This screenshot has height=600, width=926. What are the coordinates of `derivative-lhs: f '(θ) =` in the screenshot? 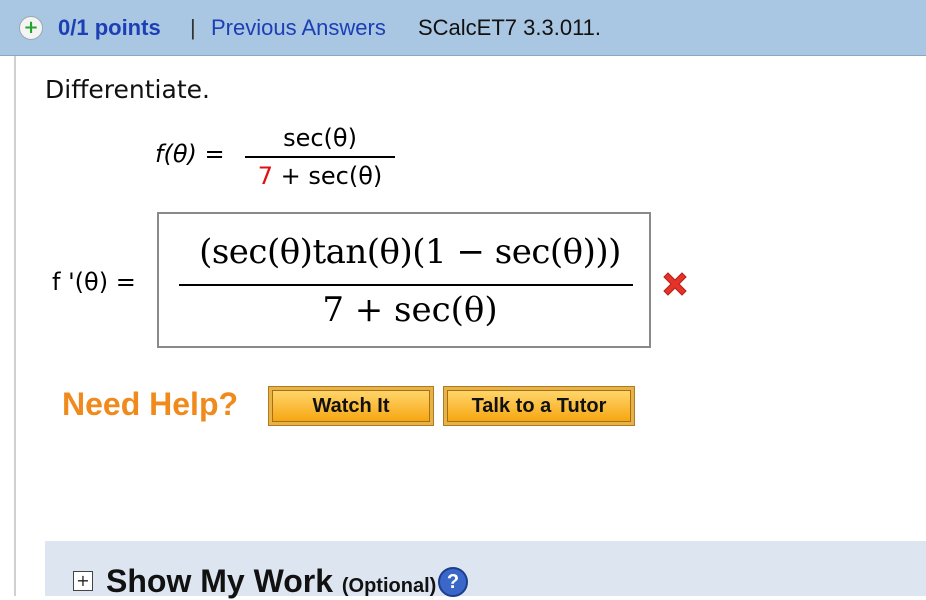 It's located at (94, 282).